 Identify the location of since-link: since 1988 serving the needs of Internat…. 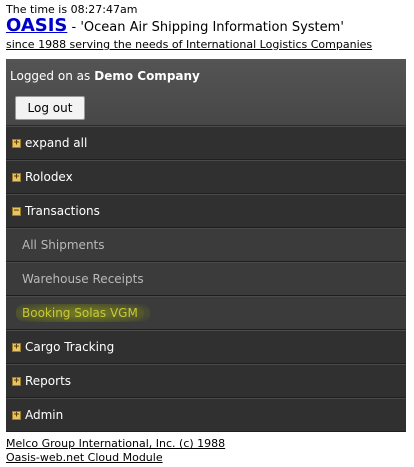
(189, 44).